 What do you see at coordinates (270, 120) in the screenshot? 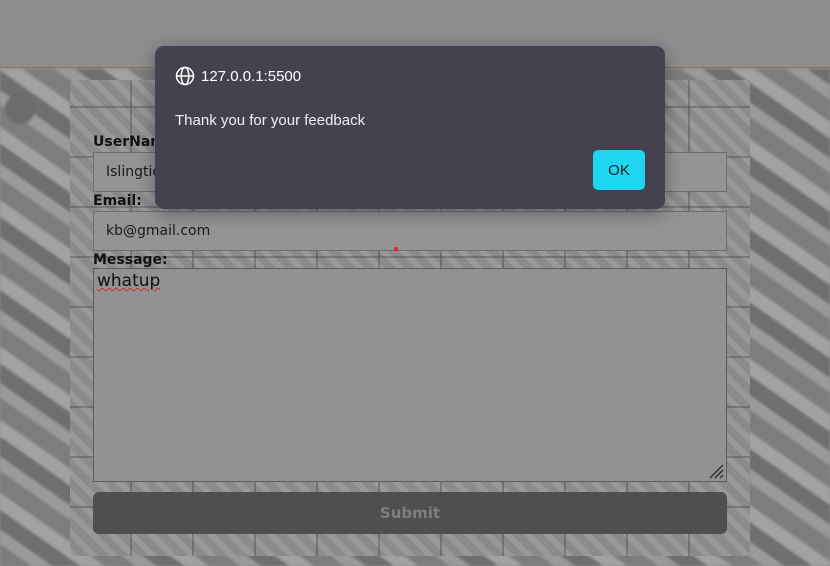
I see `dialog-message: Thank you for your feedback` at bounding box center [270, 120].